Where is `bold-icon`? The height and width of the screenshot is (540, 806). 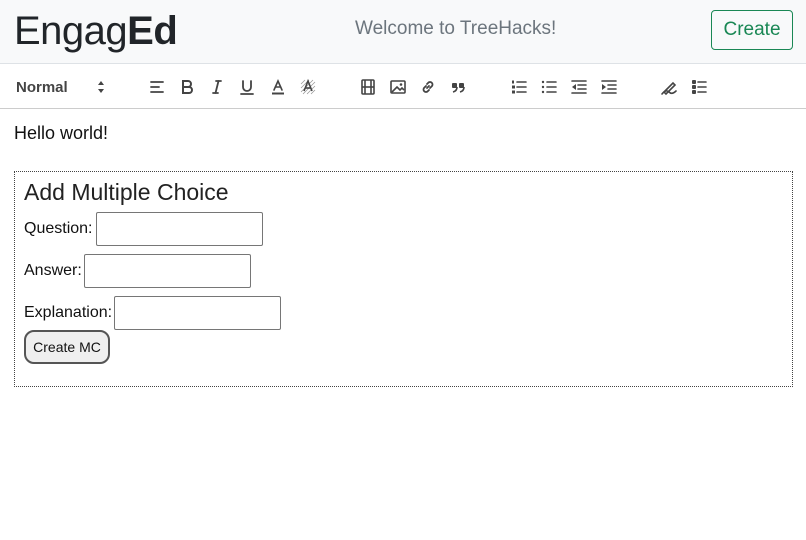 bold-icon is located at coordinates (187, 87).